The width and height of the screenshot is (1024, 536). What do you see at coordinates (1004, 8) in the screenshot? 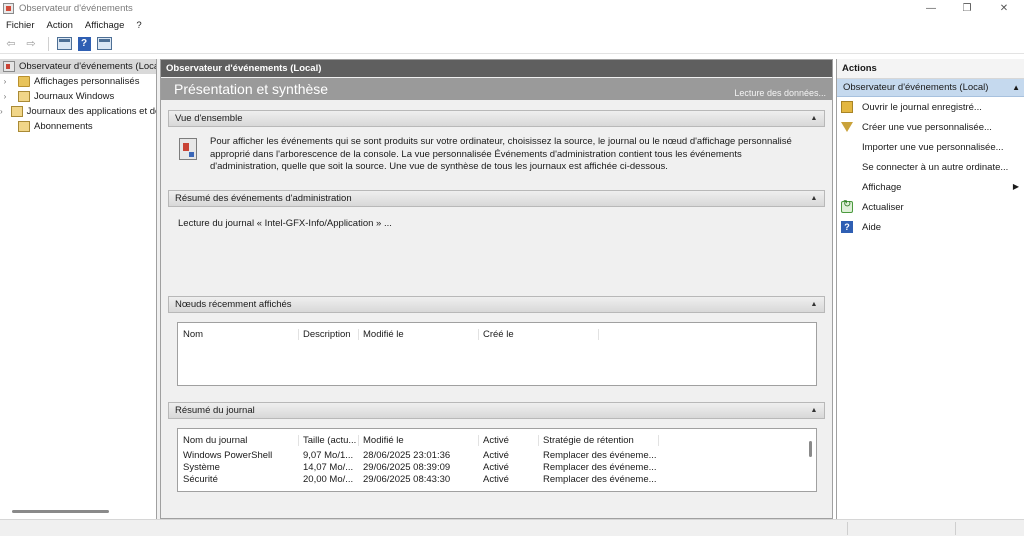
I see `close-button: ✕` at bounding box center [1004, 8].